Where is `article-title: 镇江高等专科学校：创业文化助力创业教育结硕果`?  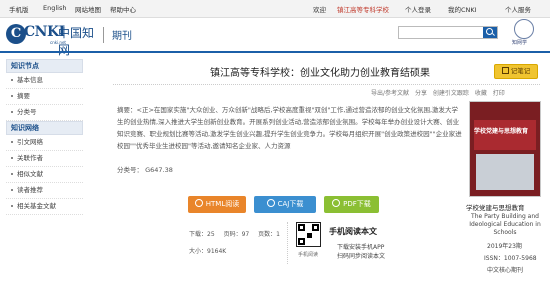
article-title: 镇江高等专科学校：创业文化助力创业教育结硕果 is located at coordinates (320, 73).